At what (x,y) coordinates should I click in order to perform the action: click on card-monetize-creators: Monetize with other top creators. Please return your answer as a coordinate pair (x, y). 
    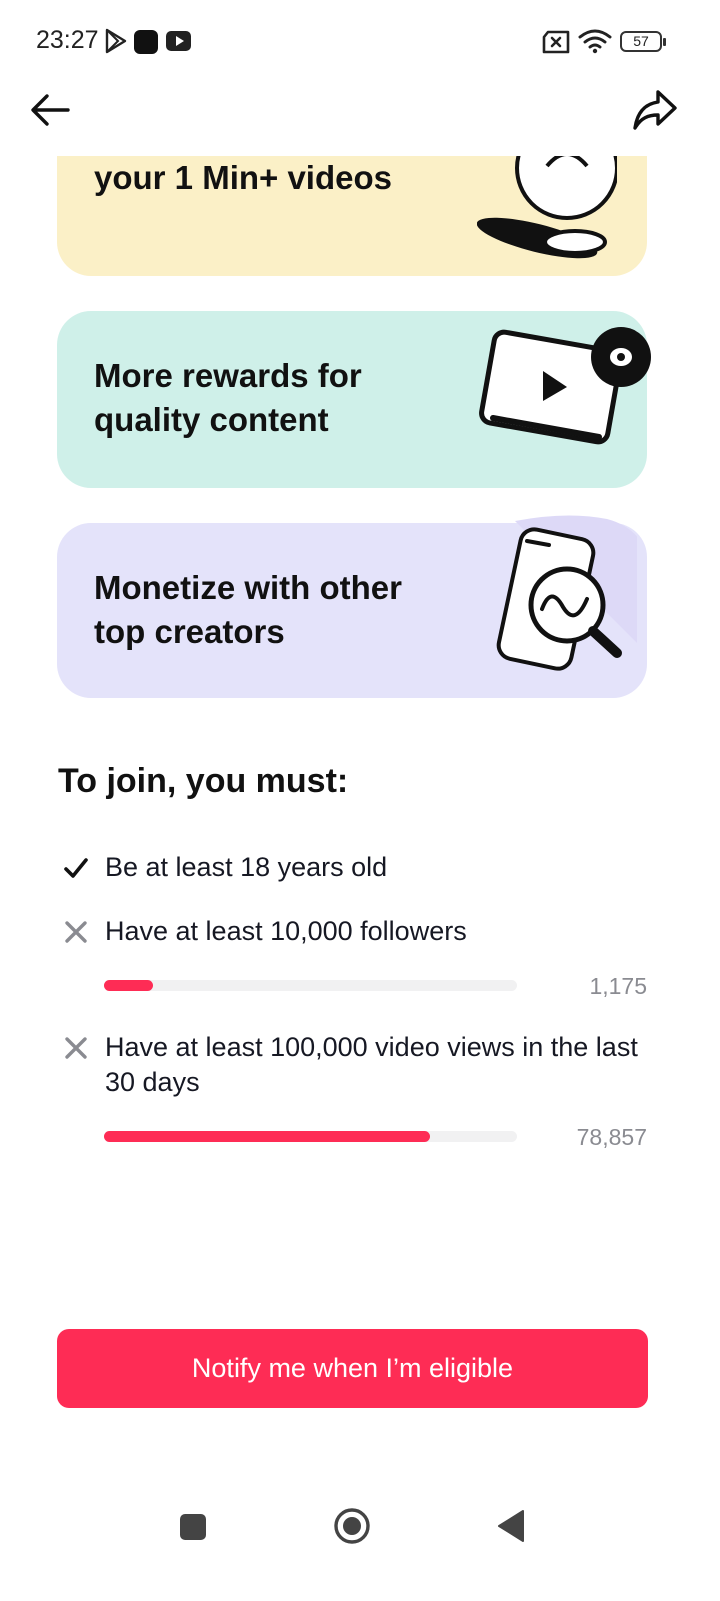
    Looking at the image, I should click on (352, 606).